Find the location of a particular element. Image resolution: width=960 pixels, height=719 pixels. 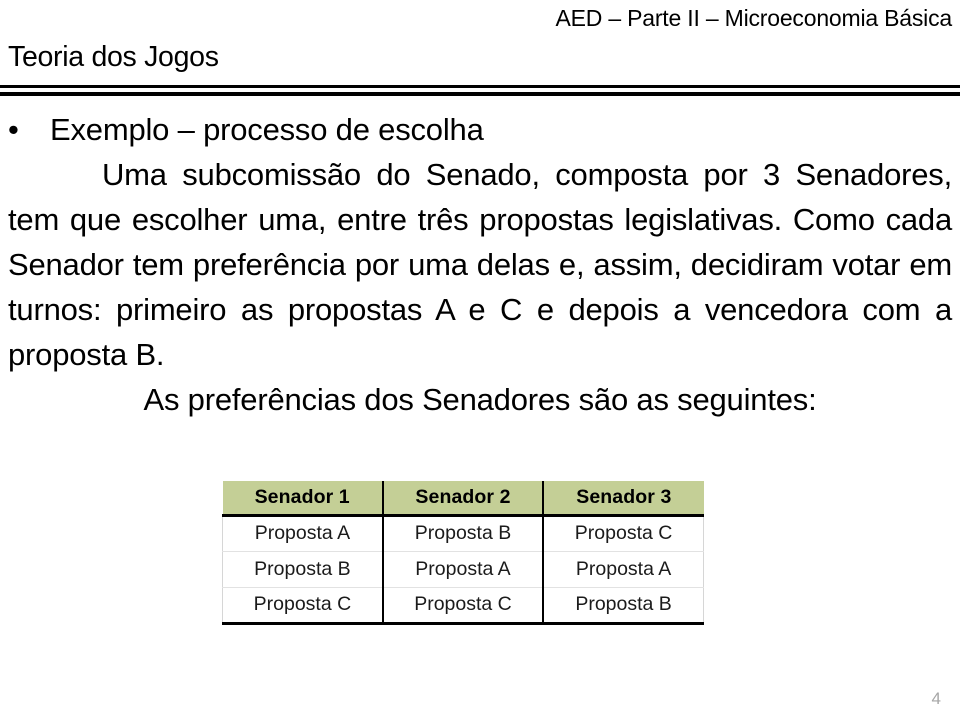

course-header: AED – Parte II – Microeconomia Básica is located at coordinates (753, 18).